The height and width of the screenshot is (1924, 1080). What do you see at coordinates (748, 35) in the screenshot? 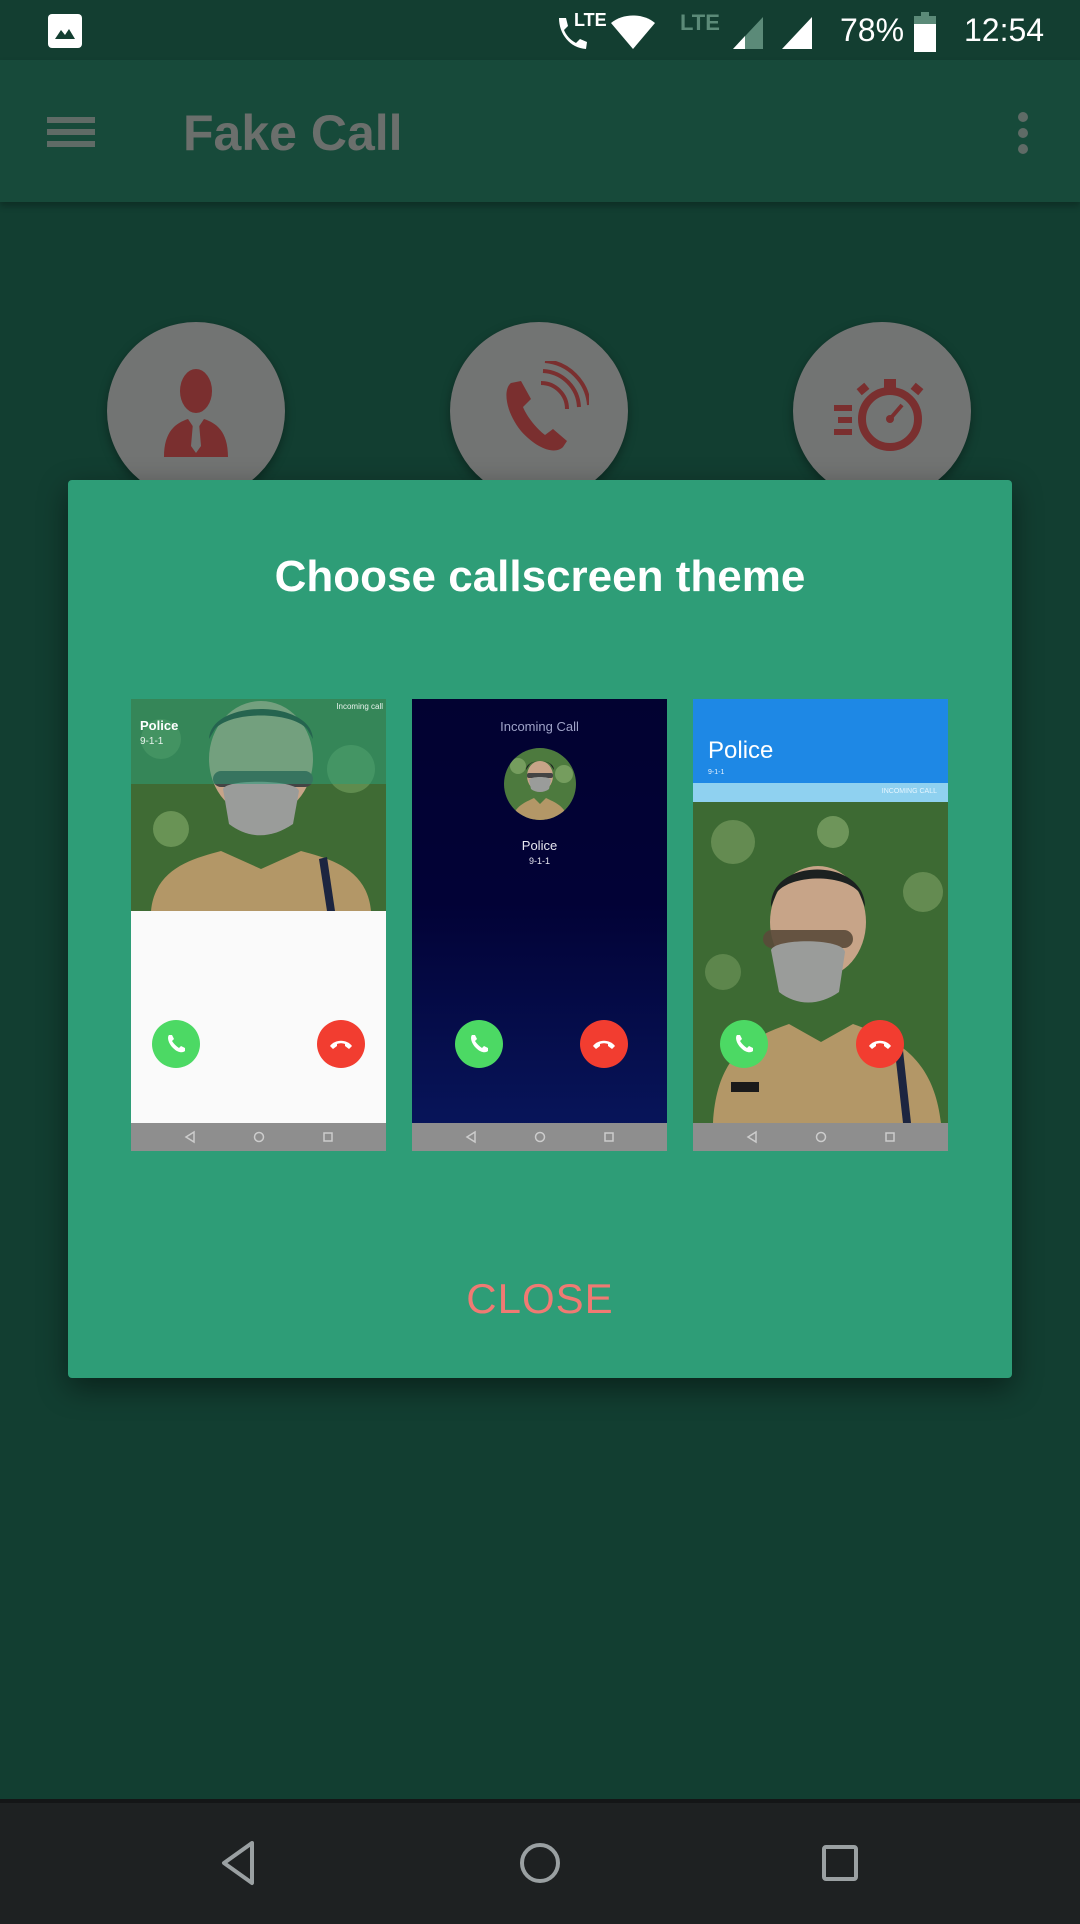
I see `signal-sim1-icon` at bounding box center [748, 35].